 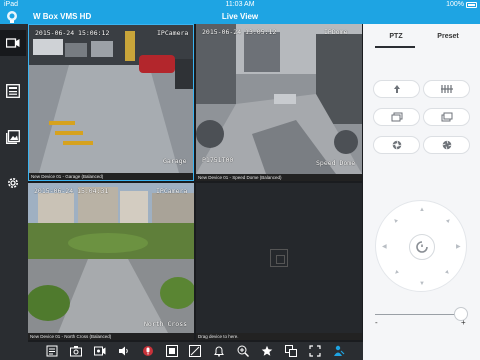 What do you see at coordinates (336, 32) in the screenshot?
I see `osd-camera-tag: IPDome` at bounding box center [336, 32].